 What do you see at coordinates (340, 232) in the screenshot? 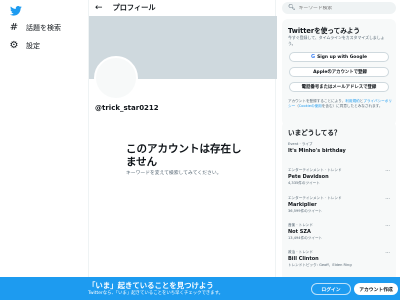
I see `trend-item: 音楽 · トレンド Not SZA 13,494件のツイート ···` at bounding box center [340, 232].